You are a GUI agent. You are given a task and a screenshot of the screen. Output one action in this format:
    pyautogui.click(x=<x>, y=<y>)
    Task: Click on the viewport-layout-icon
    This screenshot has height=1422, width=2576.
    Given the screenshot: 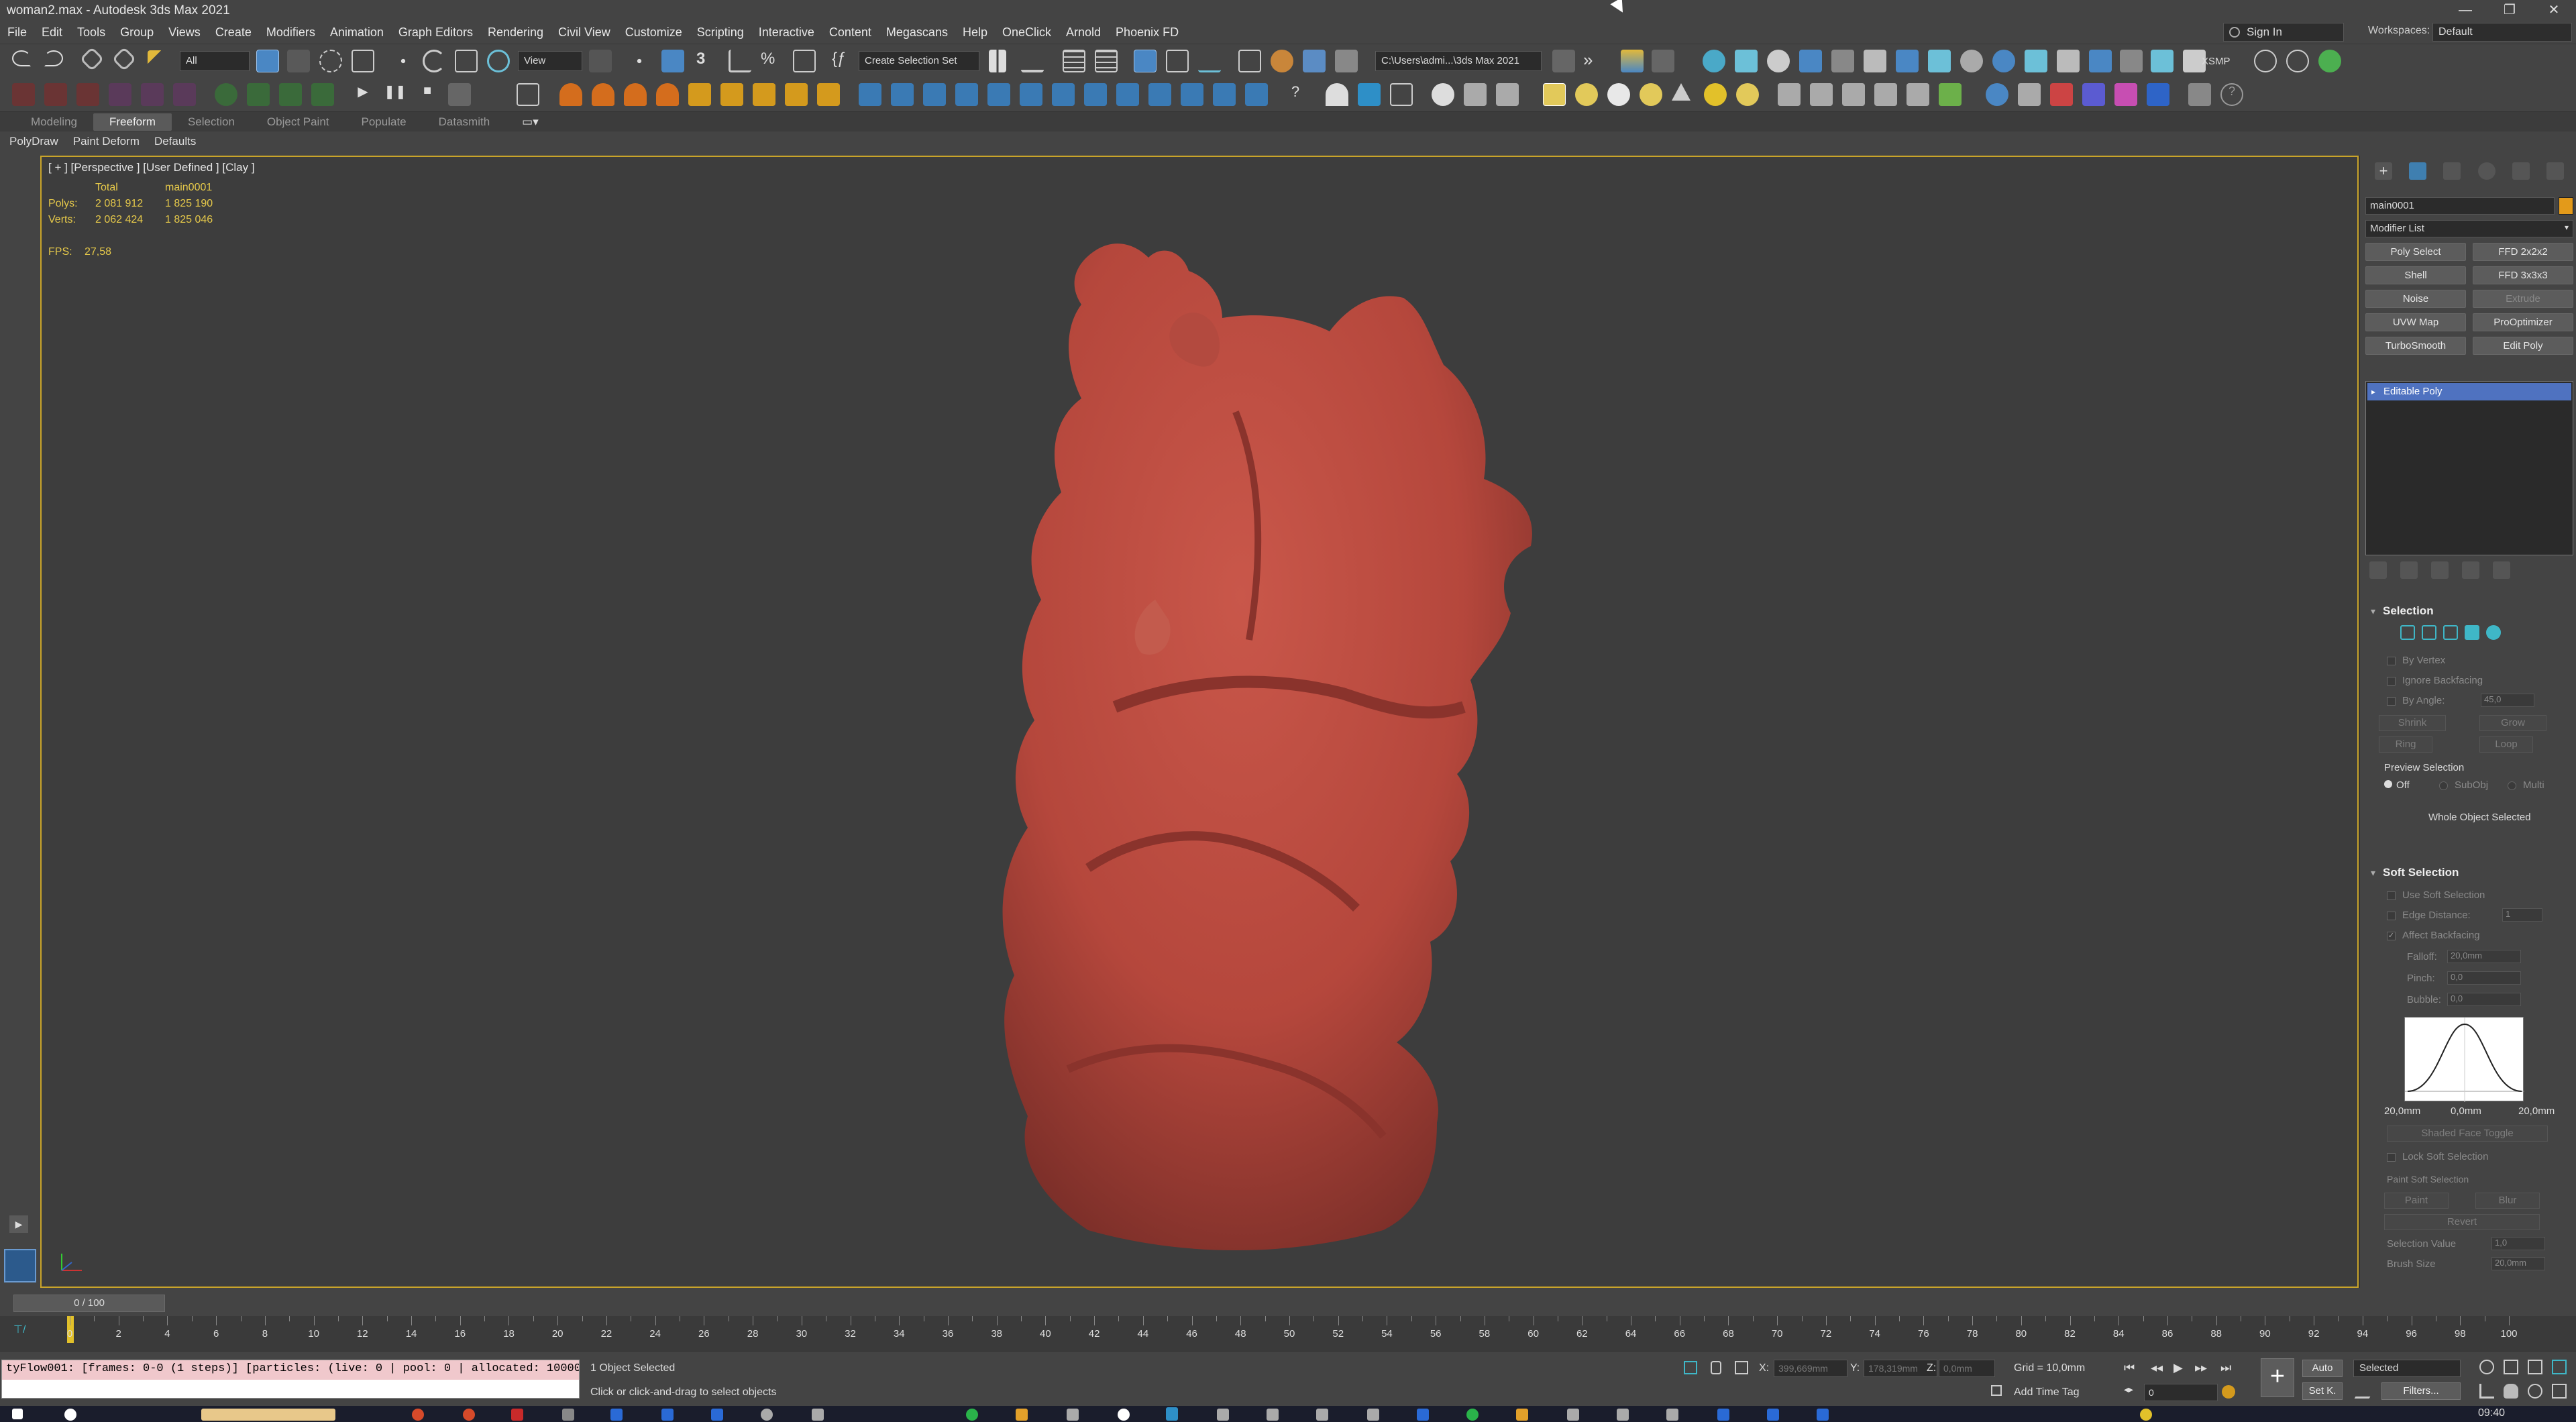 What is the action you would take?
    pyautogui.click(x=20, y=1265)
    